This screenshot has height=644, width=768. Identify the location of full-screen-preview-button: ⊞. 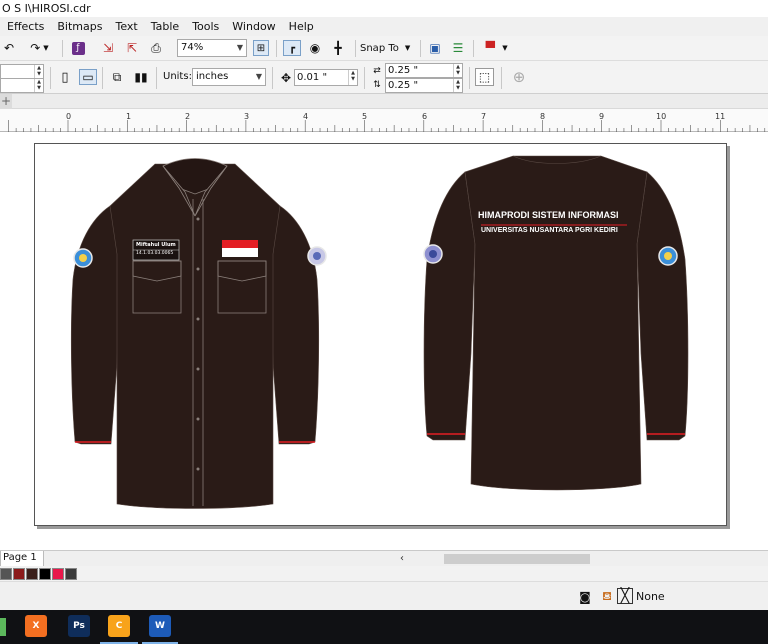
(261, 48).